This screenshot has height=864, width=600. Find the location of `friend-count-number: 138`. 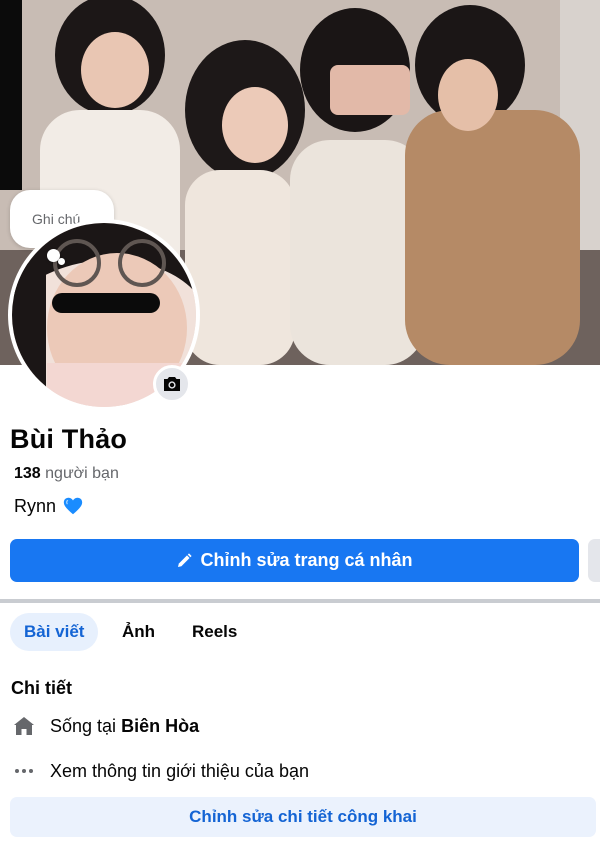

friend-count-number: 138 is located at coordinates (27, 473).